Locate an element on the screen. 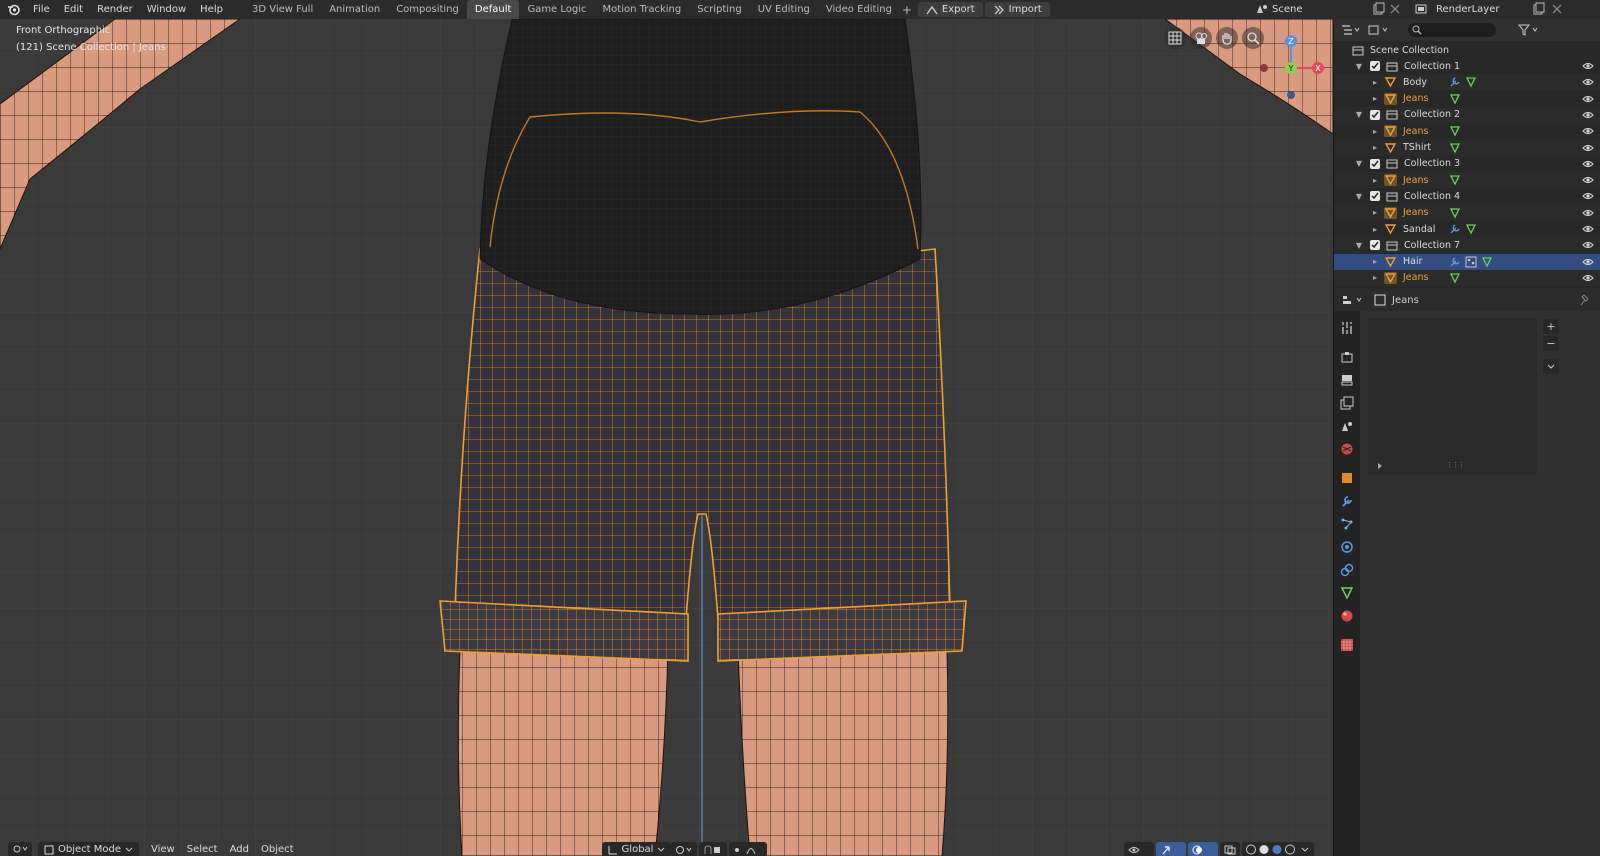 The height and width of the screenshot is (856, 1600). menu-add: Add is located at coordinates (239, 849).